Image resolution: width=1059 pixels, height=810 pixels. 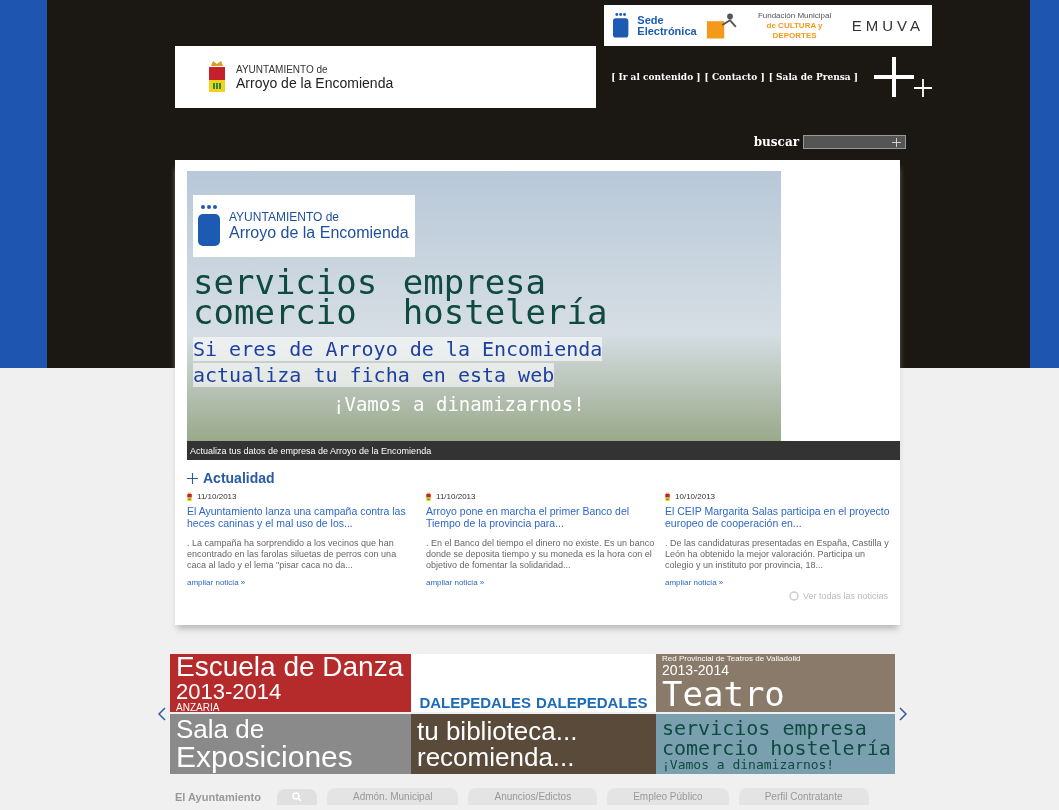 What do you see at coordinates (667, 25) in the screenshot?
I see `sede-electronica-logo: Sede Electrónica` at bounding box center [667, 25].